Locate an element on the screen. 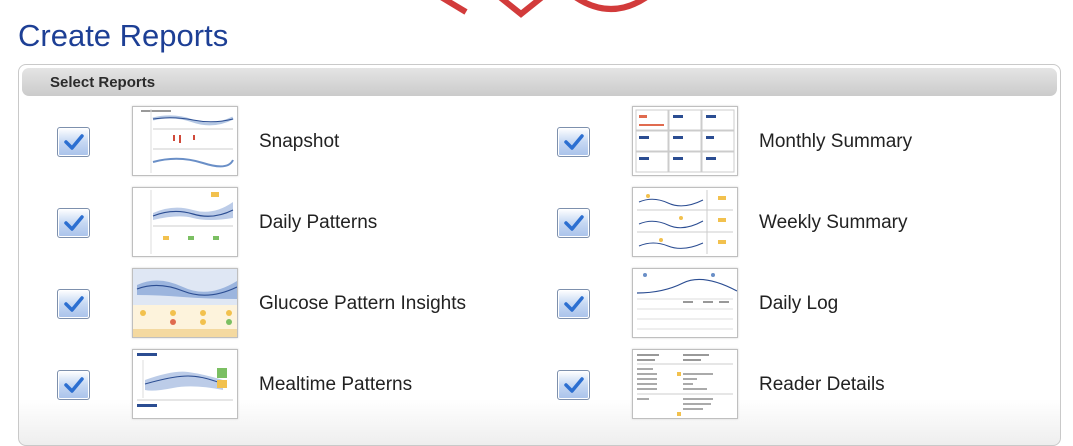 This screenshot has width=1073, height=446. reader-details-checkbox is located at coordinates (573, 385).